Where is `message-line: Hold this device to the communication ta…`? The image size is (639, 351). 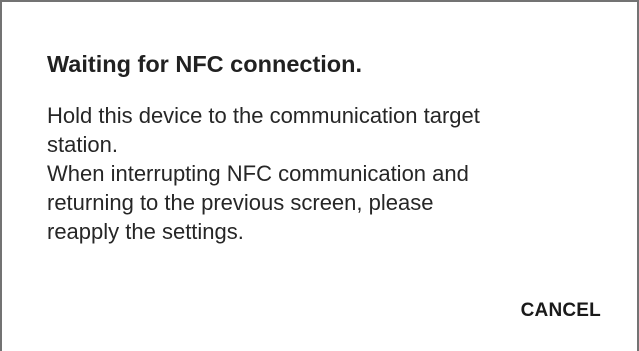 message-line: Hold this device to the communication ta… is located at coordinates (263, 115).